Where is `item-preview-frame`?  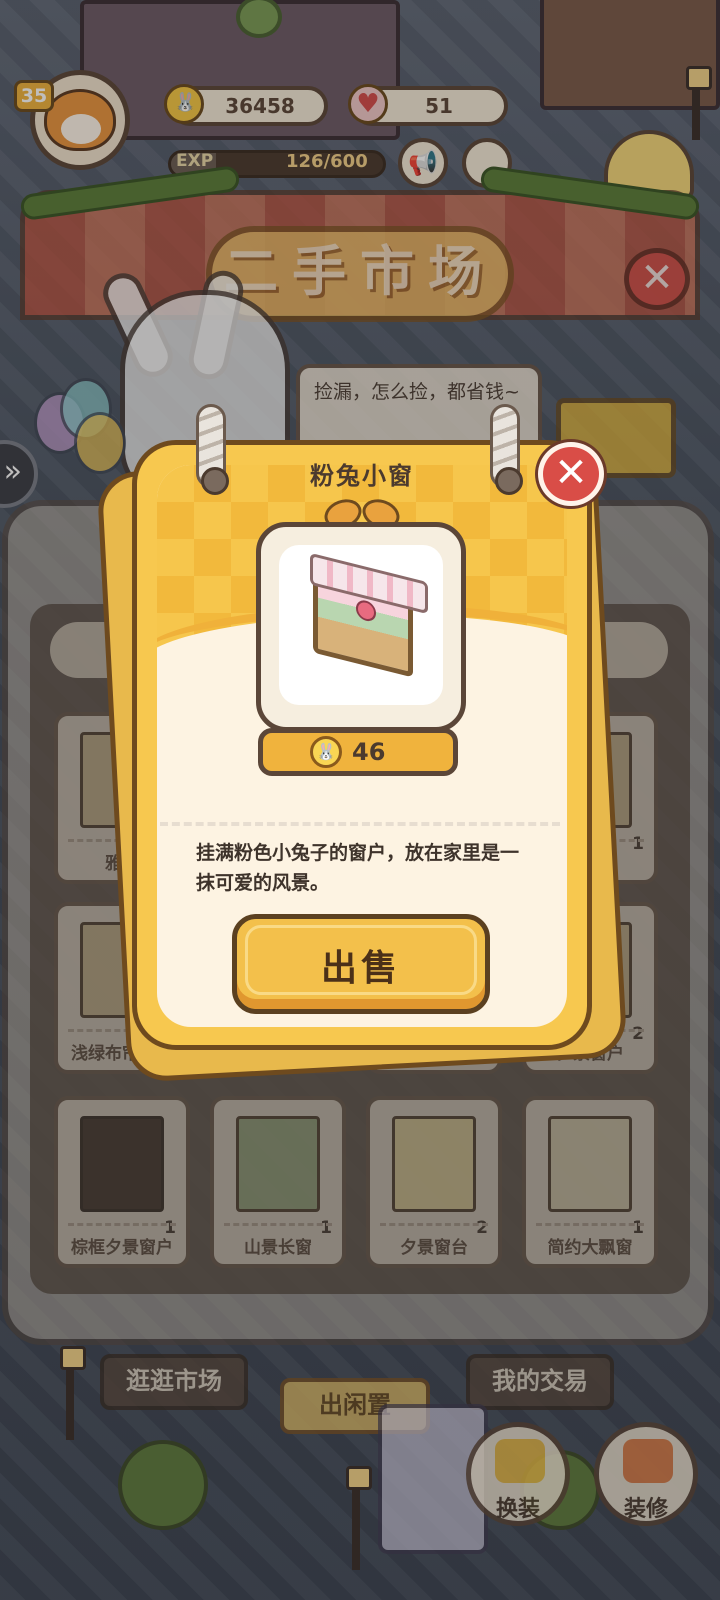
item-preview-frame is located at coordinates (361, 627).